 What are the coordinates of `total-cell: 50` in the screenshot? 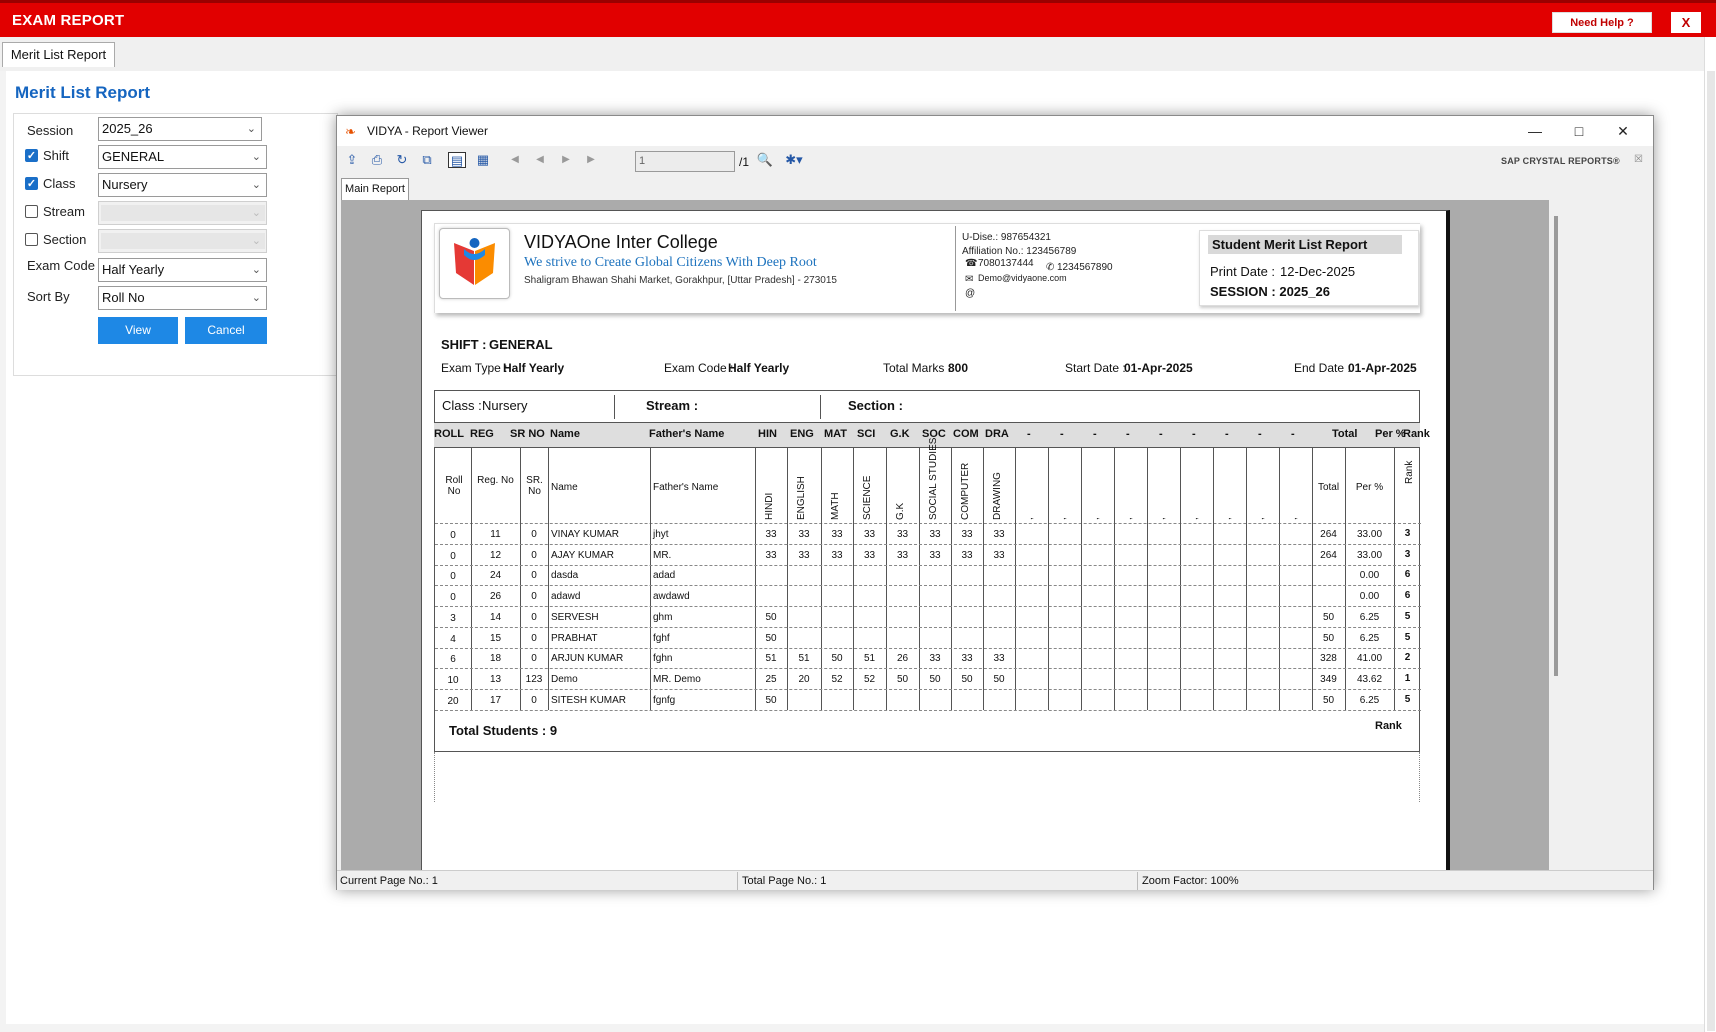 It's located at (1328, 617).